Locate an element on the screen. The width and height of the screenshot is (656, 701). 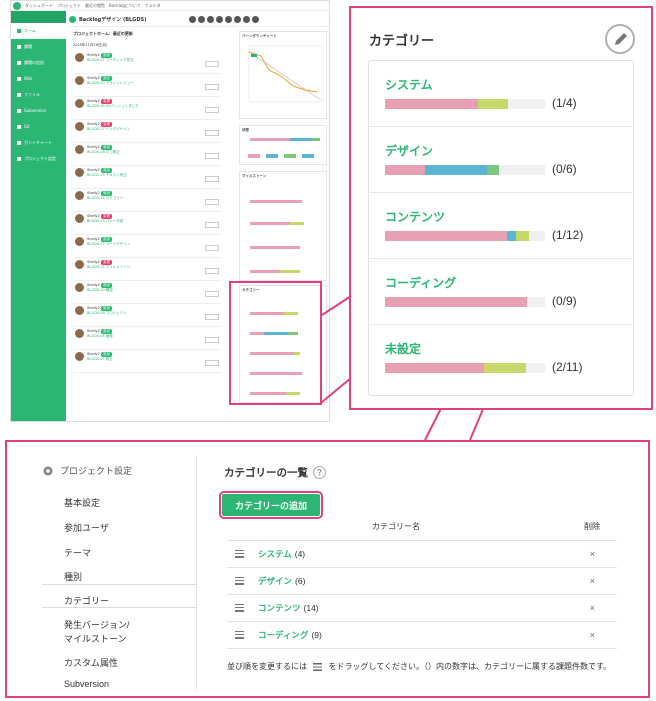
category-list-title: カテゴリーの一覧 is located at coordinates (266, 473).